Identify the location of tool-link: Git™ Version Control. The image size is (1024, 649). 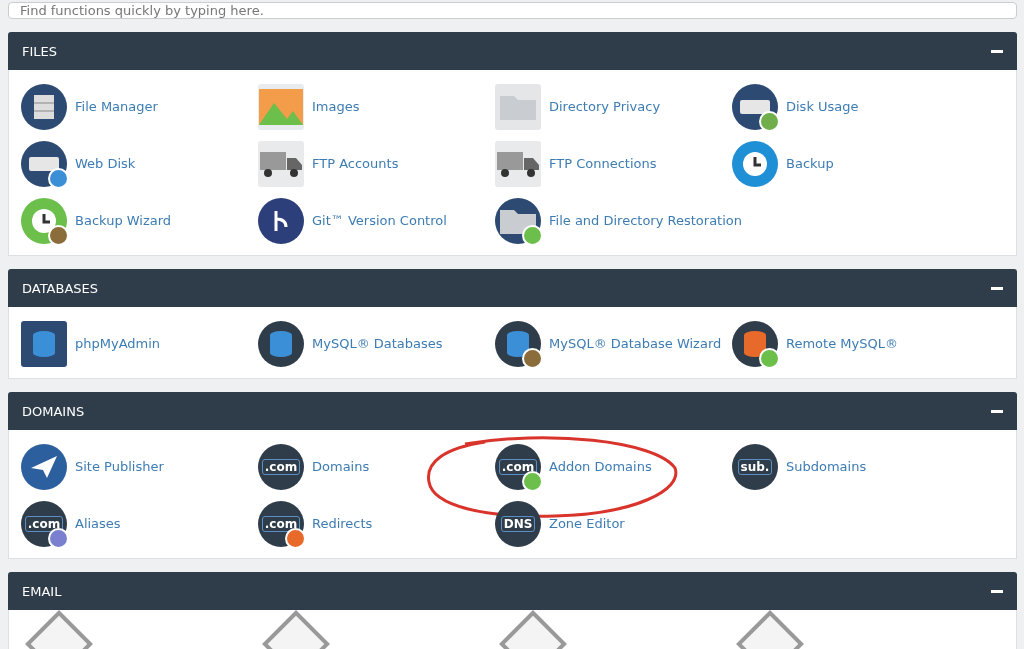
(376, 220).